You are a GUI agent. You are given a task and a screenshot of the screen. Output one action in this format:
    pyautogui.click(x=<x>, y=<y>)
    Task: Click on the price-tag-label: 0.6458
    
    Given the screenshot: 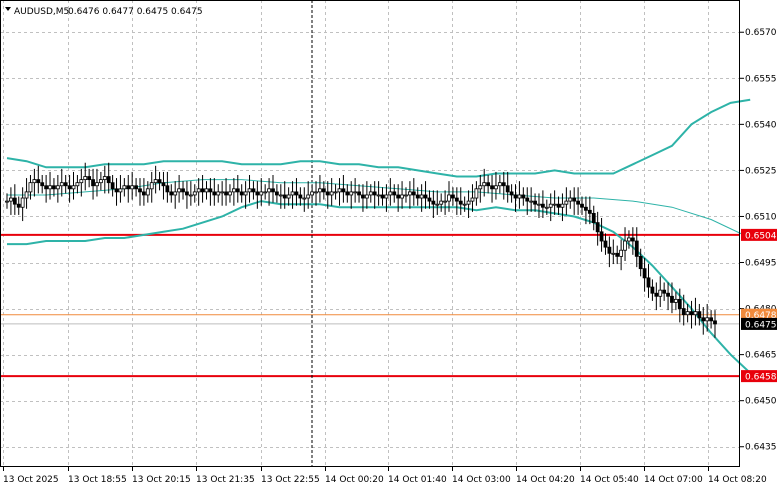 What is the action you would take?
    pyautogui.click(x=761, y=378)
    